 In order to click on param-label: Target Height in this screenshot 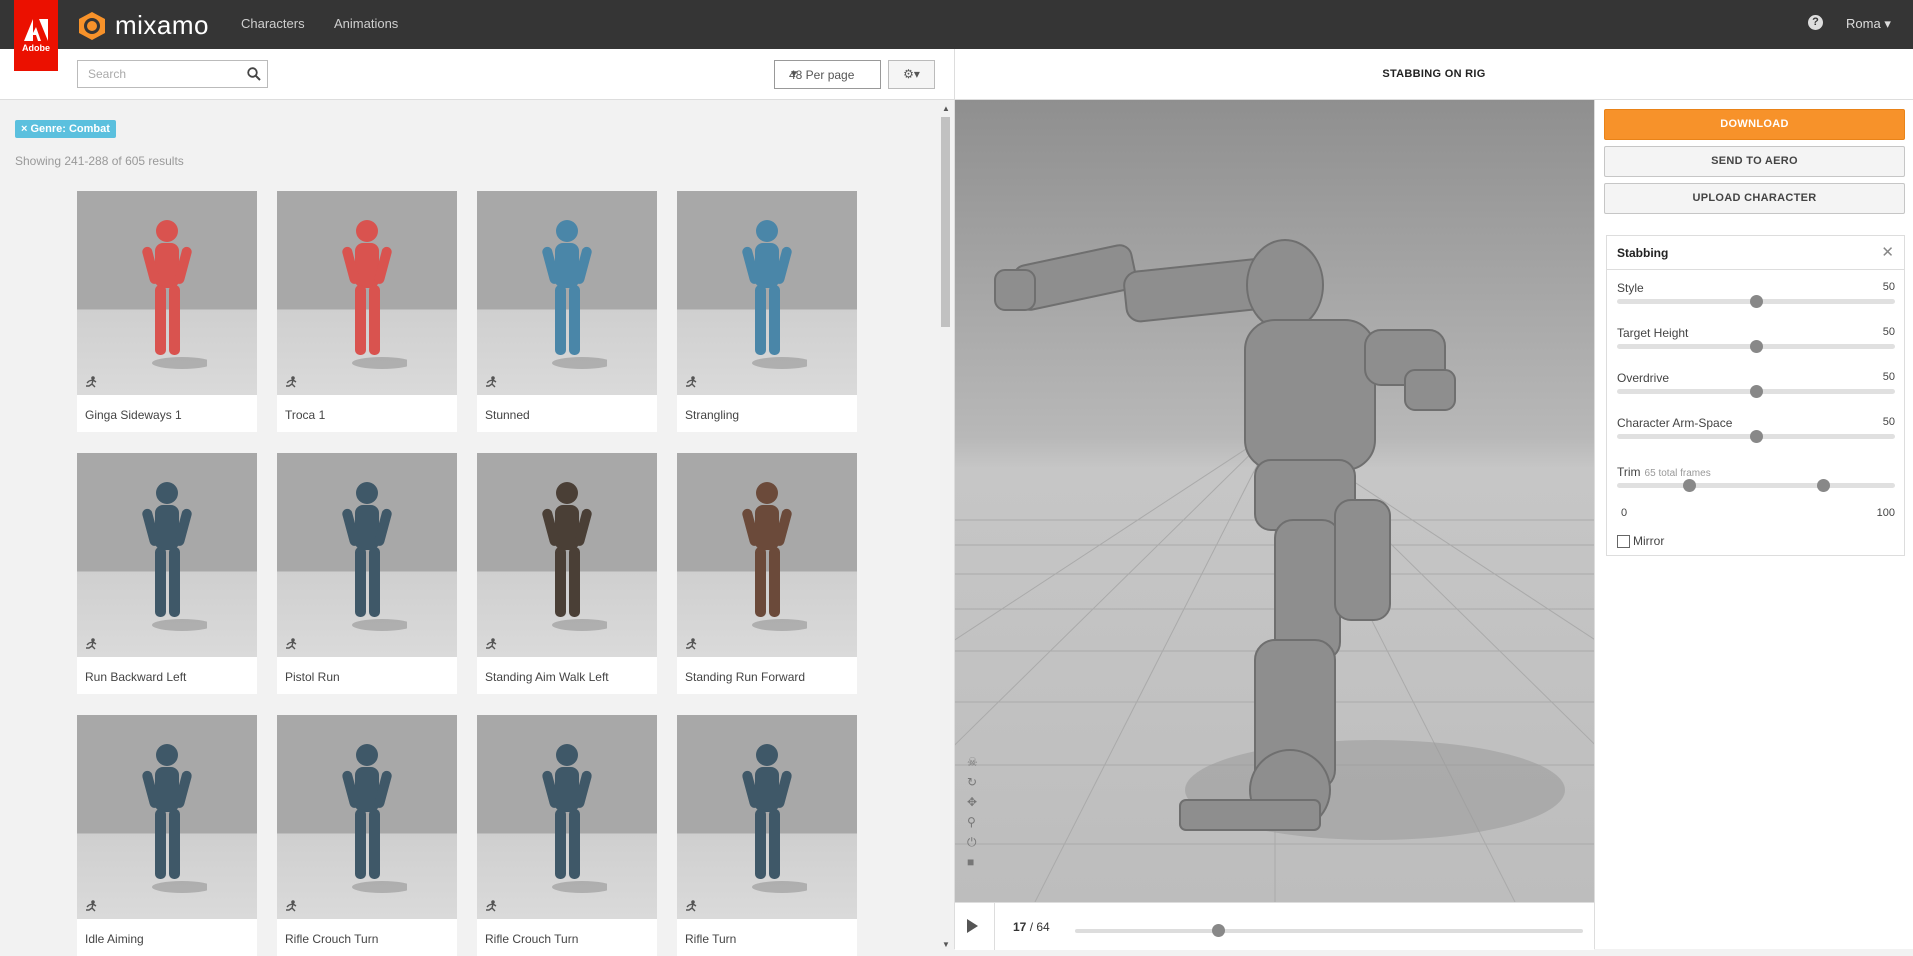, I will do `click(1653, 333)`.